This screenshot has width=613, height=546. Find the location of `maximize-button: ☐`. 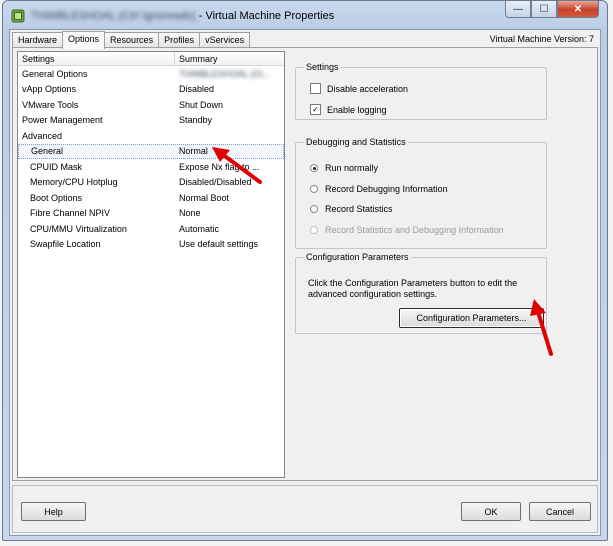

maximize-button: ☐ is located at coordinates (544, 9).